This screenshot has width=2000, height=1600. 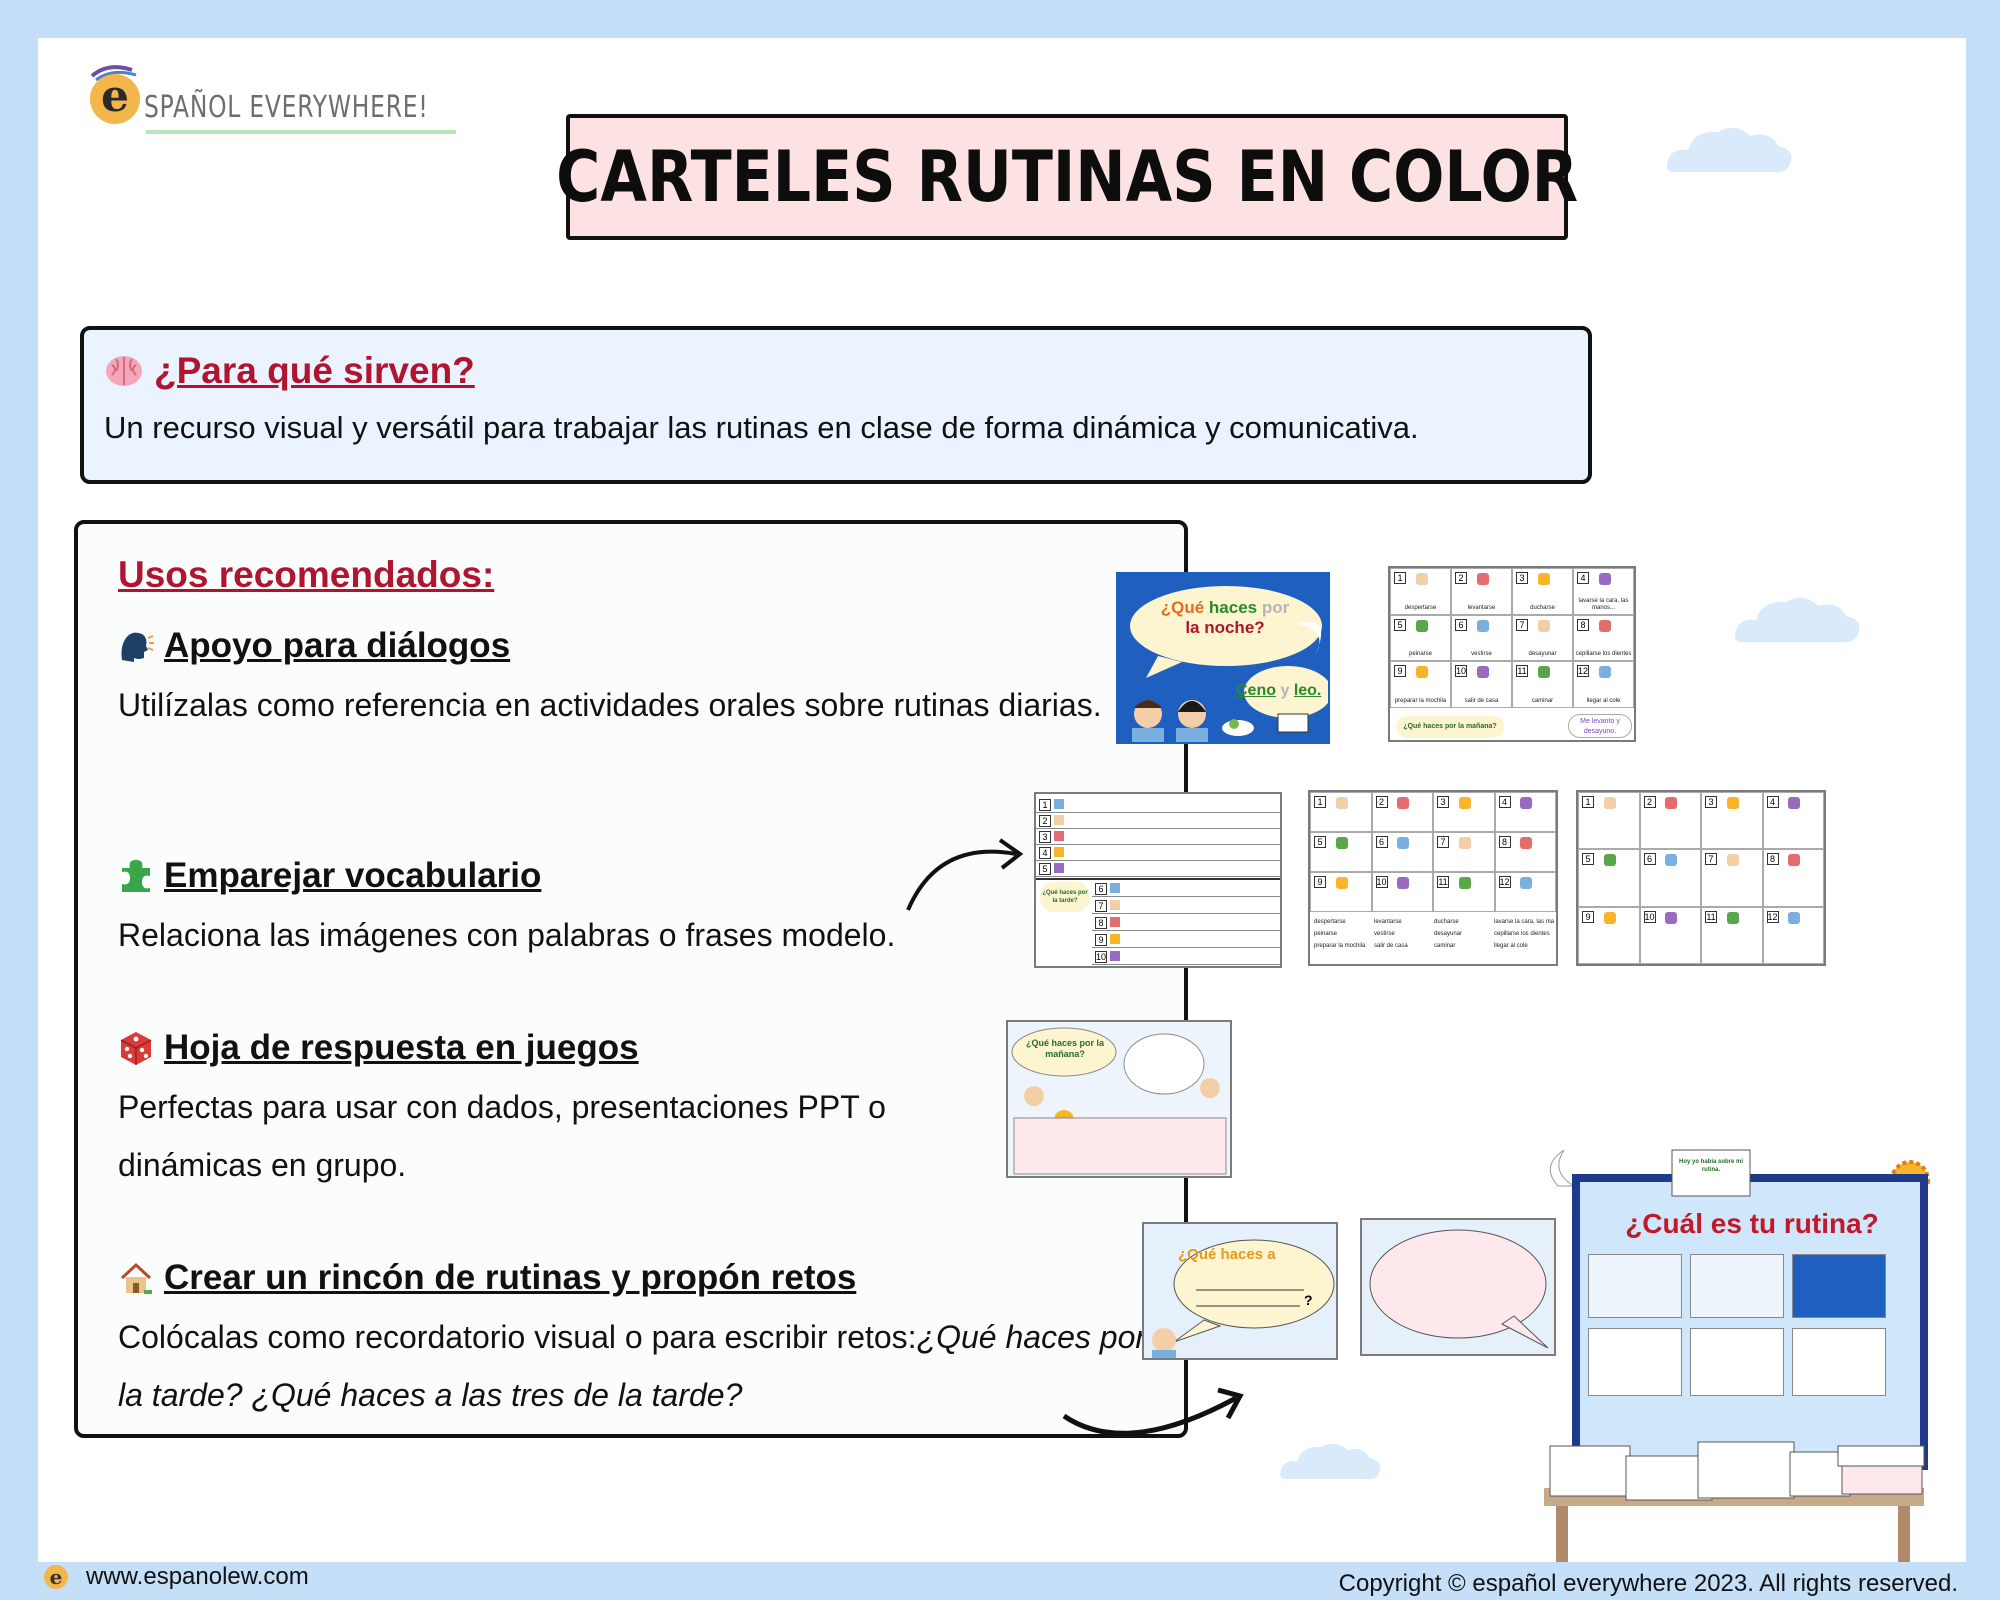 I want to click on uses-heading-wrap: Usos recomendados:, so click(x=306, y=575).